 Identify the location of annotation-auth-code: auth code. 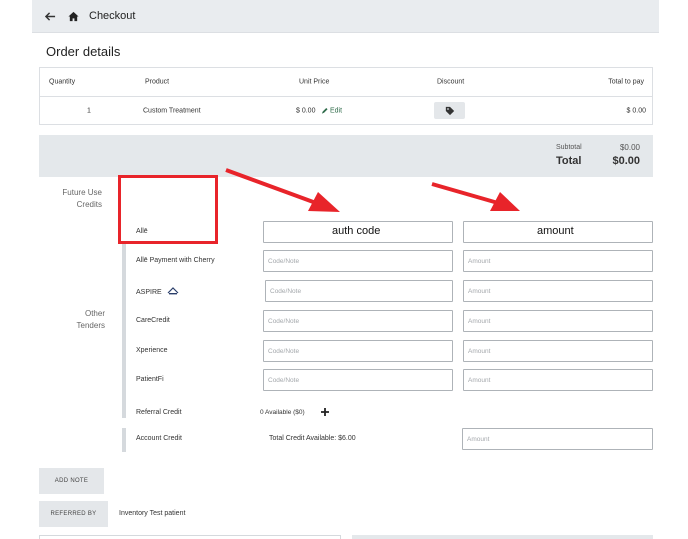
(356, 231).